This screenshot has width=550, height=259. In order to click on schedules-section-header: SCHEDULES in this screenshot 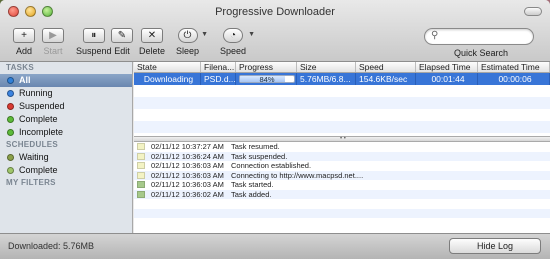, I will do `click(32, 144)`.